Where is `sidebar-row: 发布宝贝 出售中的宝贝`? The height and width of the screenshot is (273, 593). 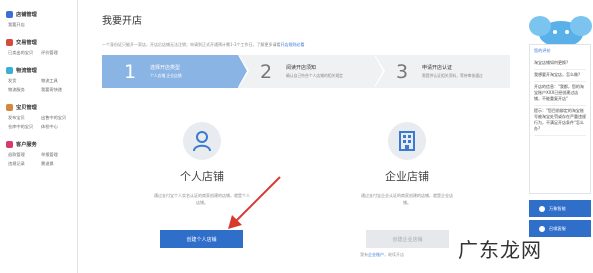 sidebar-row: 发布宝贝 出售中的宝贝 is located at coordinates (38, 117).